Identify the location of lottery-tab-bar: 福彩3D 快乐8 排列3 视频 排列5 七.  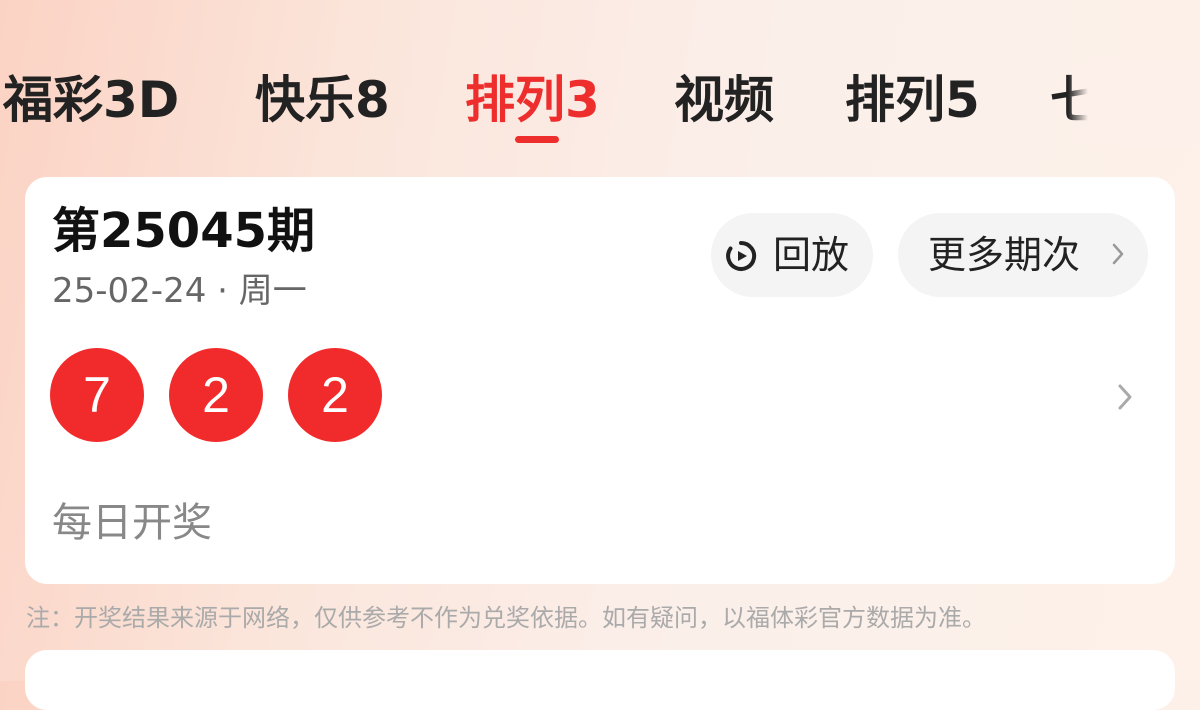
(600, 103).